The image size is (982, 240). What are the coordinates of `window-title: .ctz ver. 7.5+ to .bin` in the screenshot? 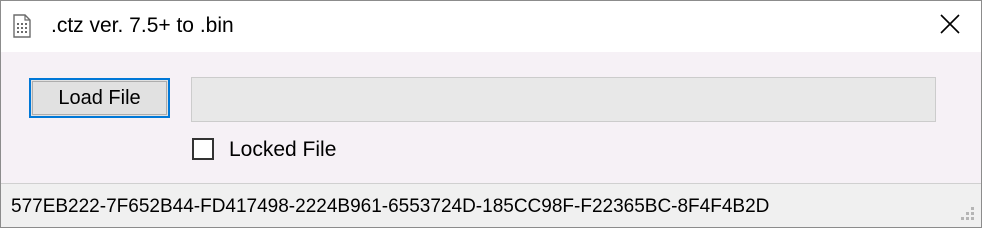 It's located at (142, 25).